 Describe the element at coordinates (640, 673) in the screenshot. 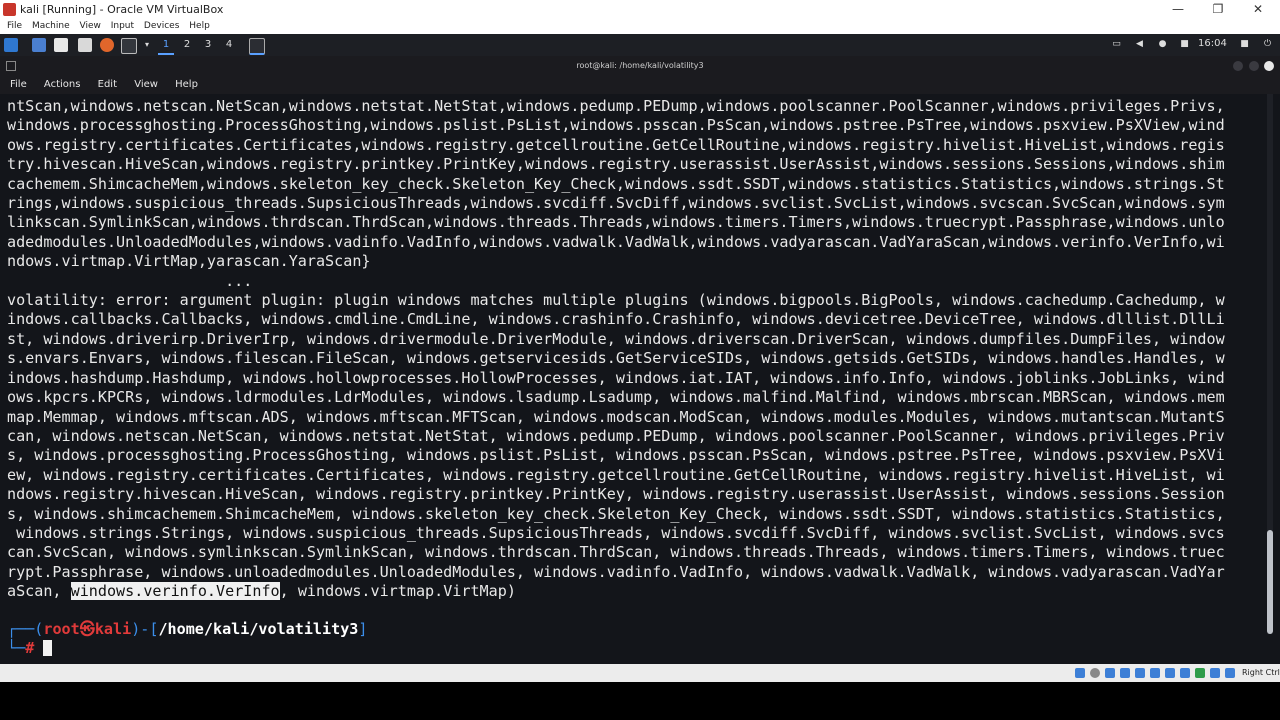

I see `vbox-statusbar: Right Ctrl` at that location.